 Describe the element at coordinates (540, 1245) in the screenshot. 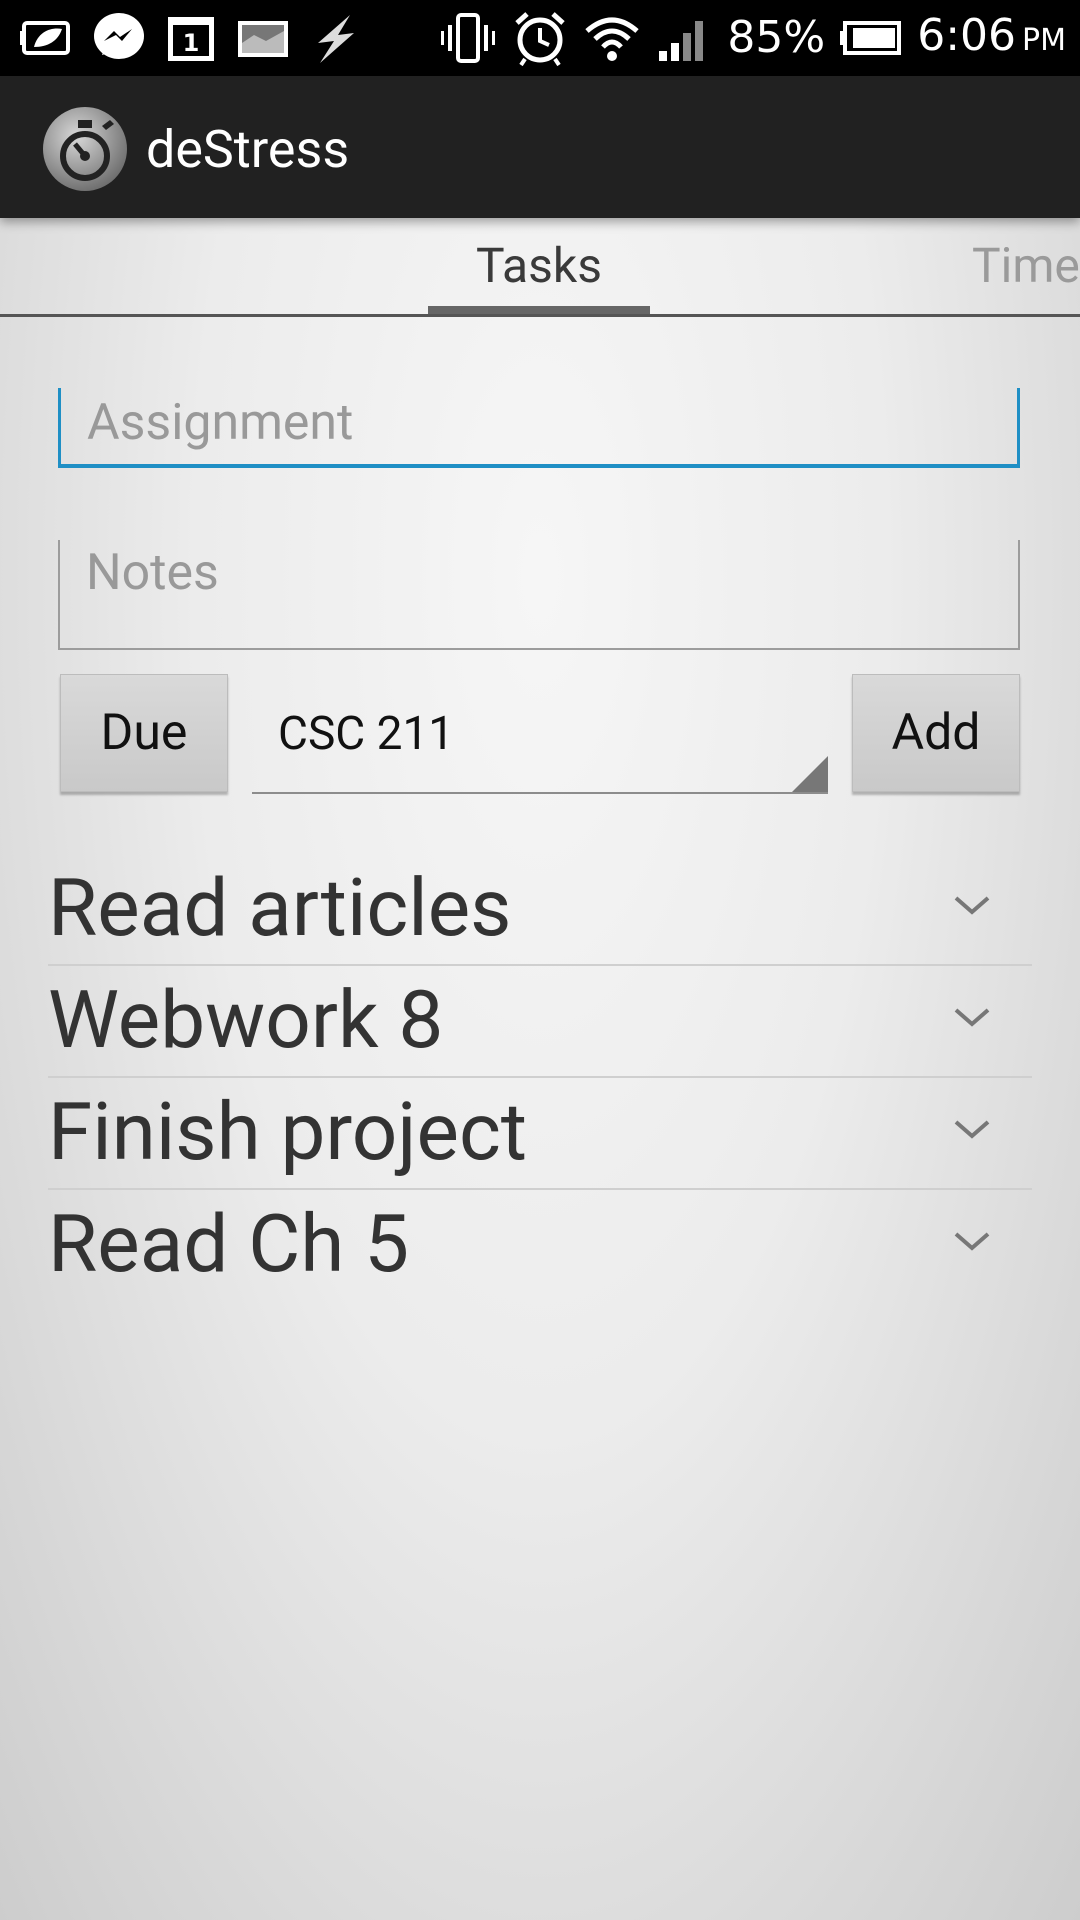

I see `task-row: Read Ch 5` at that location.